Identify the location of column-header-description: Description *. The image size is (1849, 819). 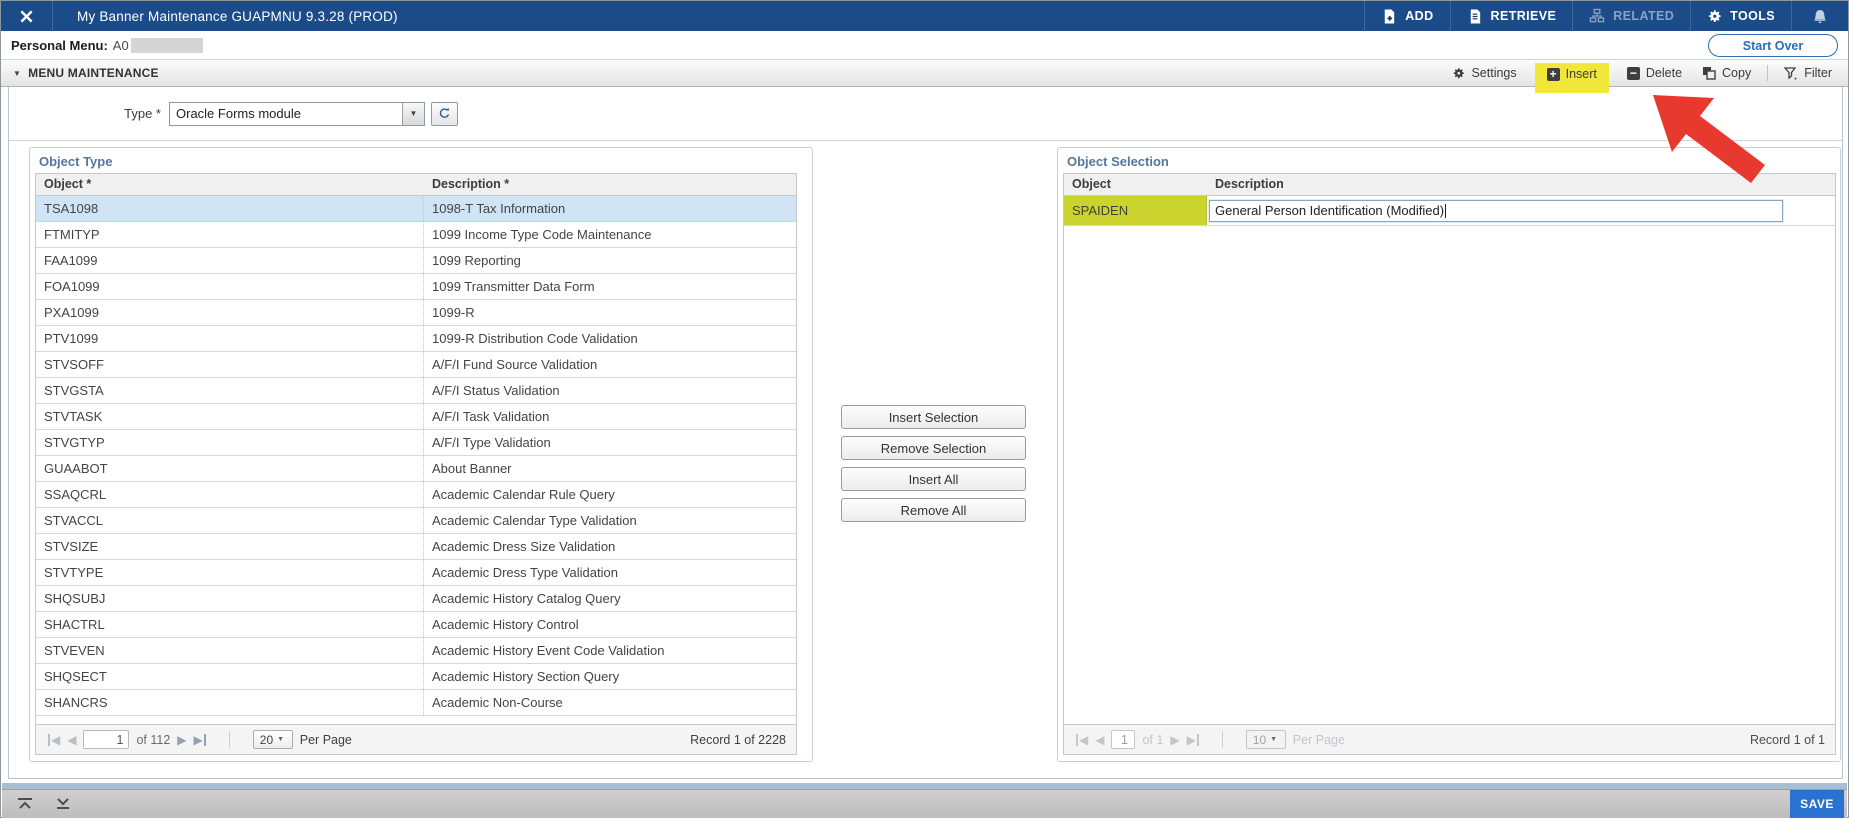
(610, 184).